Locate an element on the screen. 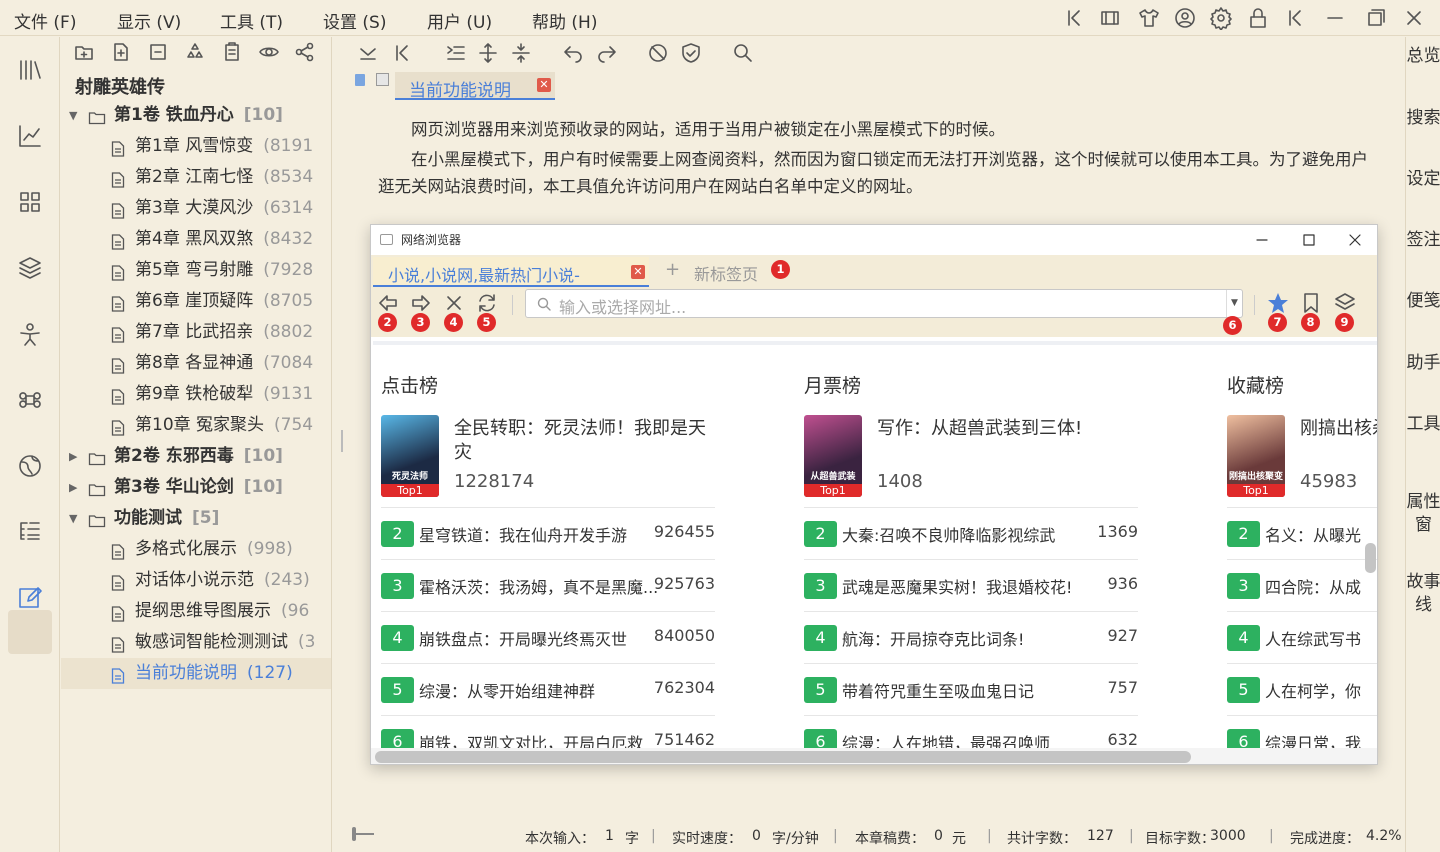  right-panel-properties: 属性窗 is located at coordinates (1423, 514).